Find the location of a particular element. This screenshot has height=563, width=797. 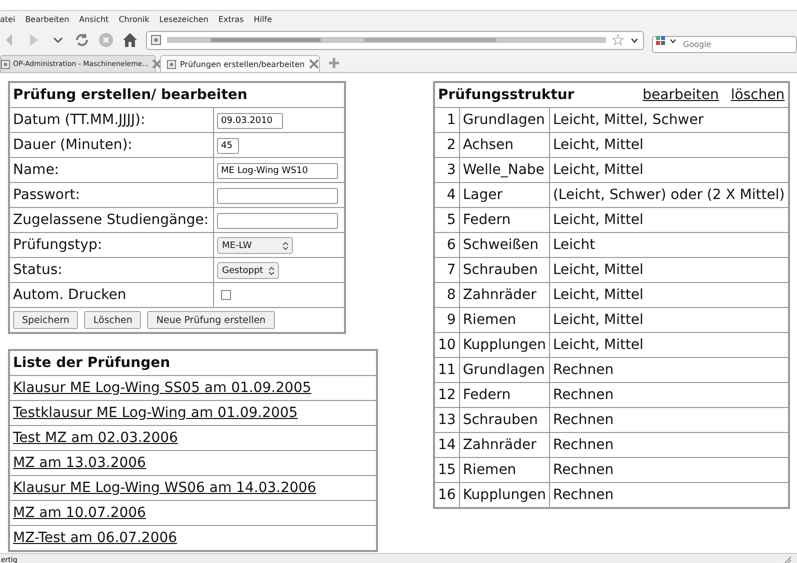

field-label: Datum (TT.MM.JJJJ): is located at coordinates (111, 120).